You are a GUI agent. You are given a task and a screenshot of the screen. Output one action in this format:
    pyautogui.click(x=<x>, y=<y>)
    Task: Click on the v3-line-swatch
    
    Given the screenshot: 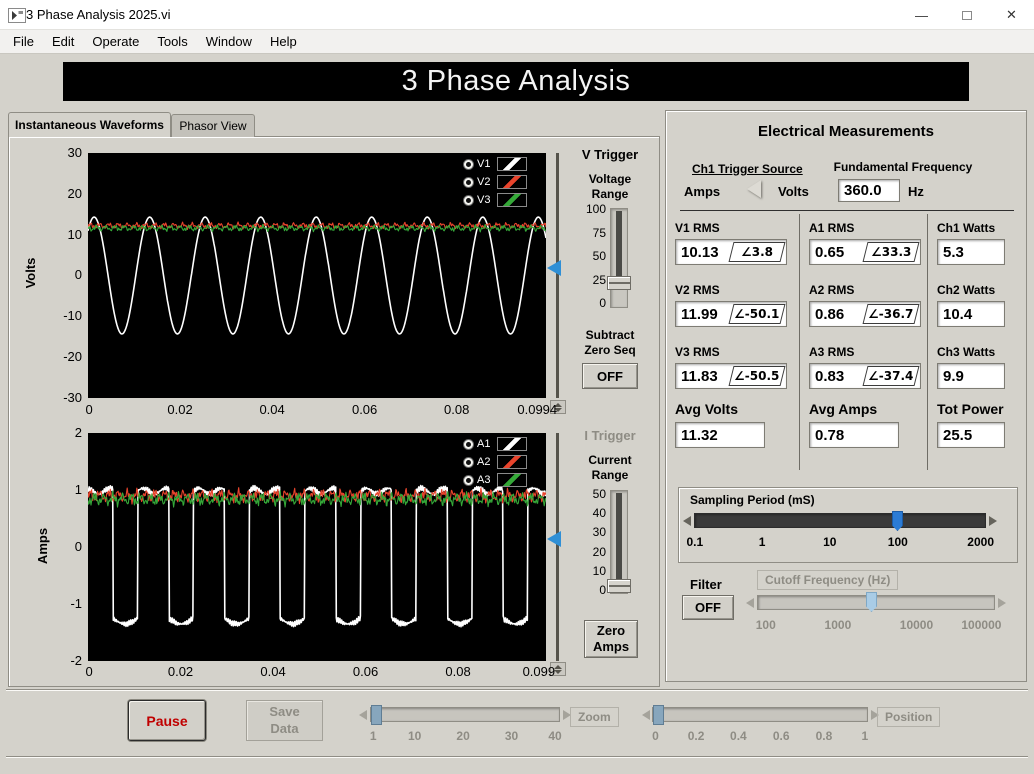 What is the action you would take?
    pyautogui.click(x=512, y=200)
    